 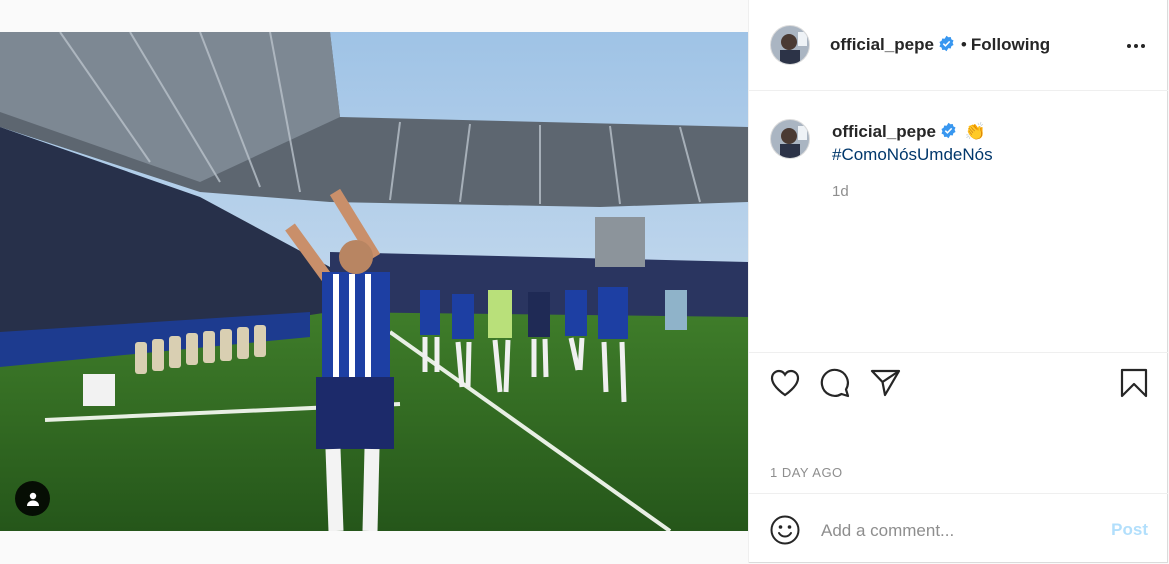 I want to click on user-icon, so click(x=32, y=499).